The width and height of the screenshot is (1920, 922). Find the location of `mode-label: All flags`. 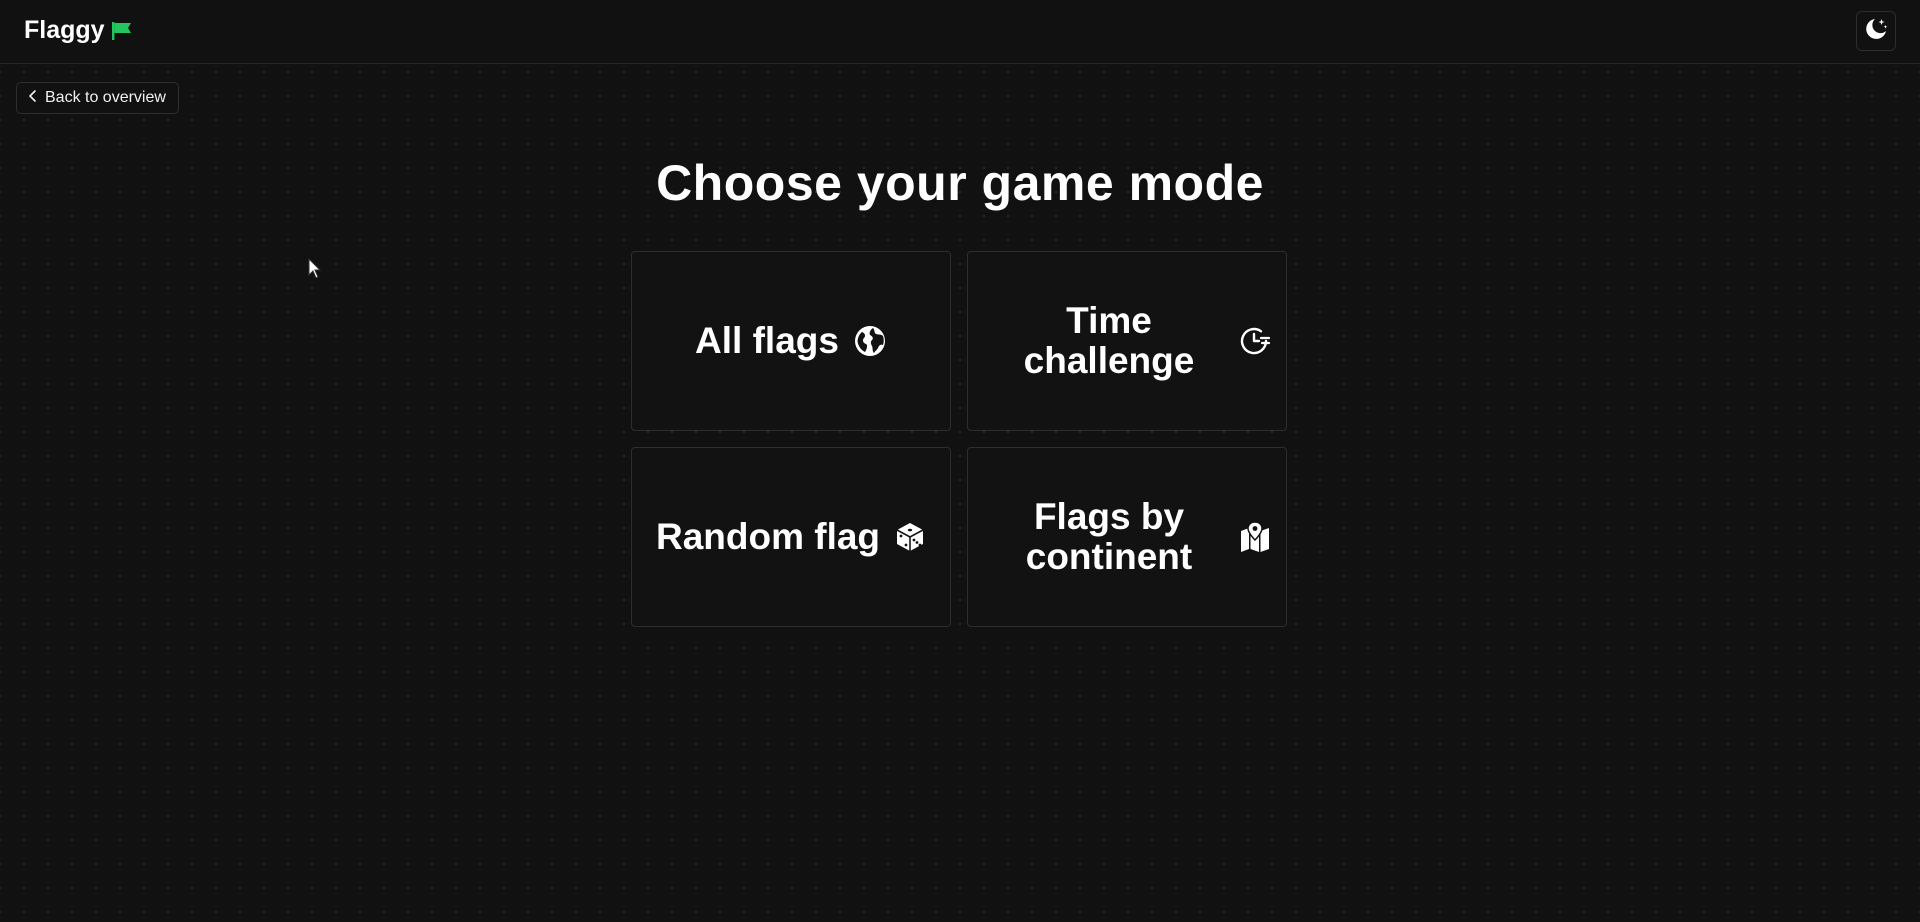

mode-label: All flags is located at coordinates (767, 340).